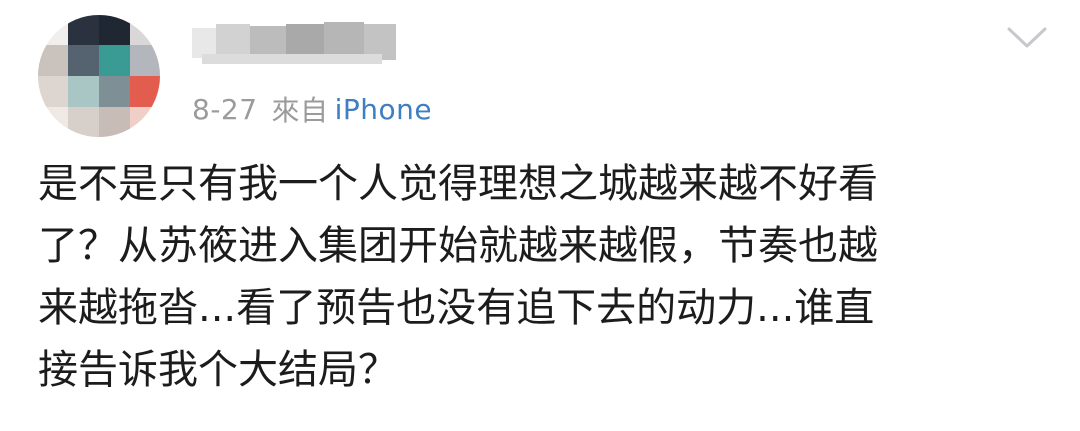 This screenshot has width=1080, height=431. Describe the element at coordinates (456, 308) in the screenshot. I see `post-body-line: 来越拖沓...看了预告也没有追下去的动力...谁直` at that location.